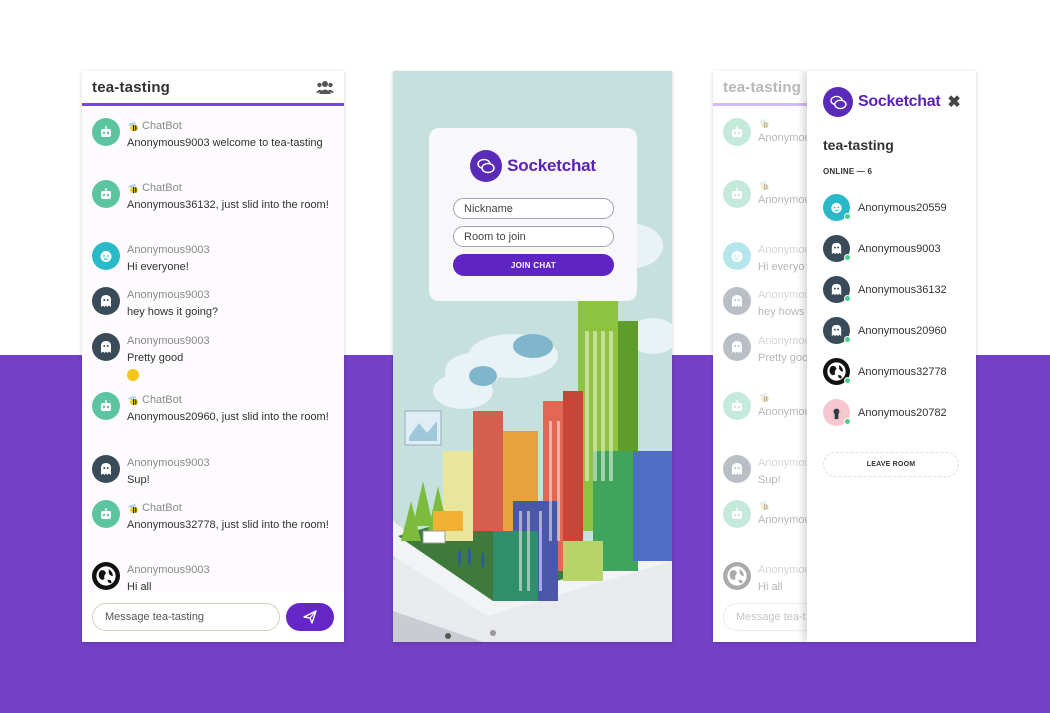  What do you see at coordinates (533, 265) in the screenshot?
I see `join-chat-button: JOIN CHAT` at bounding box center [533, 265].